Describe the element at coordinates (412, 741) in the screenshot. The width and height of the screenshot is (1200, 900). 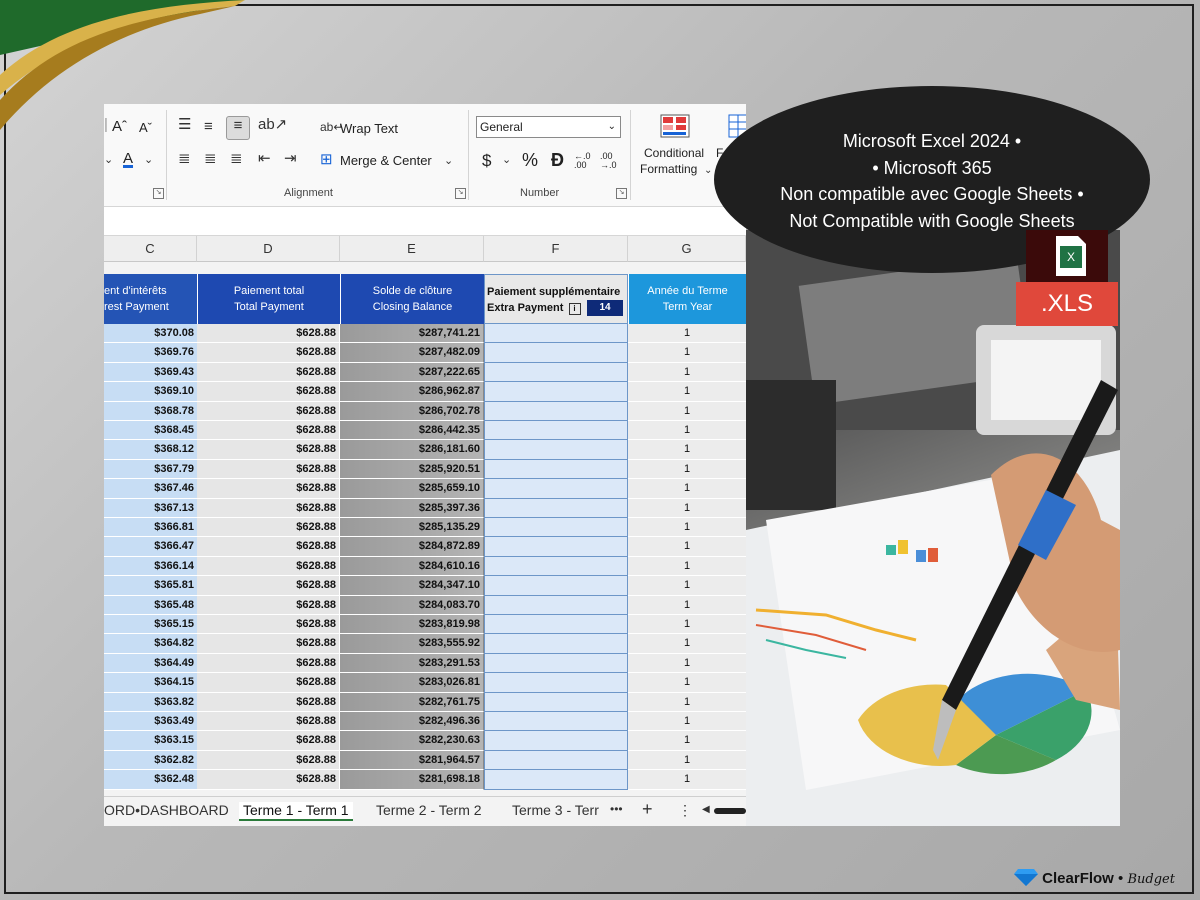
I see `closing-balance-cell: $282,230.63` at that location.